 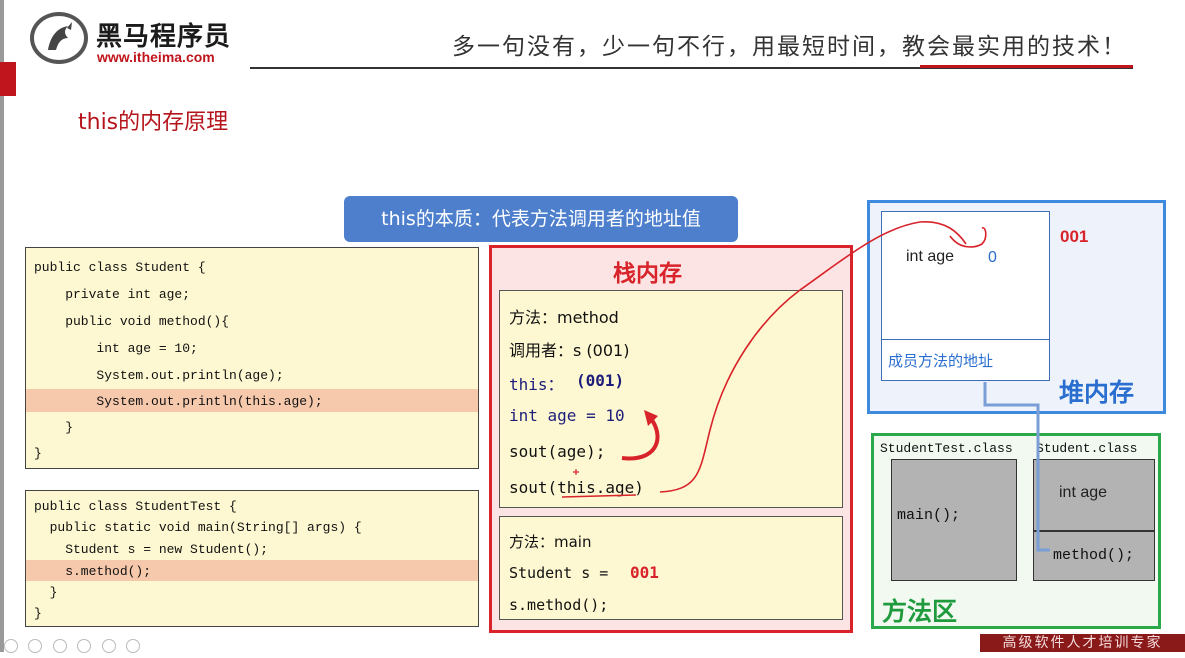 I want to click on prev-slide-icon, so click(x=11, y=646).